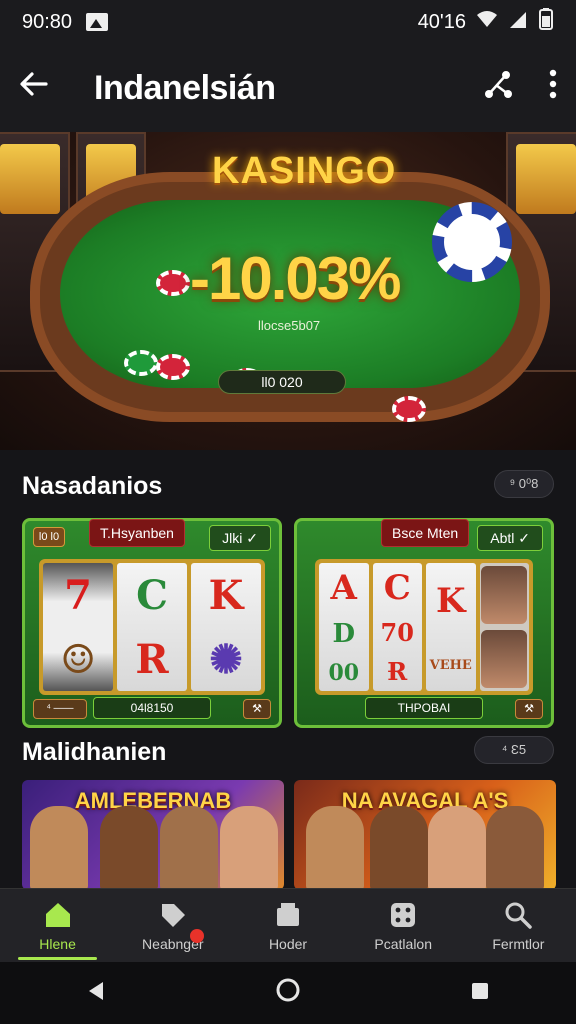  I want to click on home-icon, so click(57, 914).